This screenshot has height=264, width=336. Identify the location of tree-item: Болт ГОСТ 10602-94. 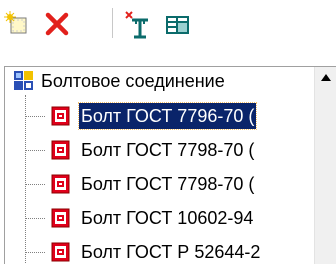
(158, 218).